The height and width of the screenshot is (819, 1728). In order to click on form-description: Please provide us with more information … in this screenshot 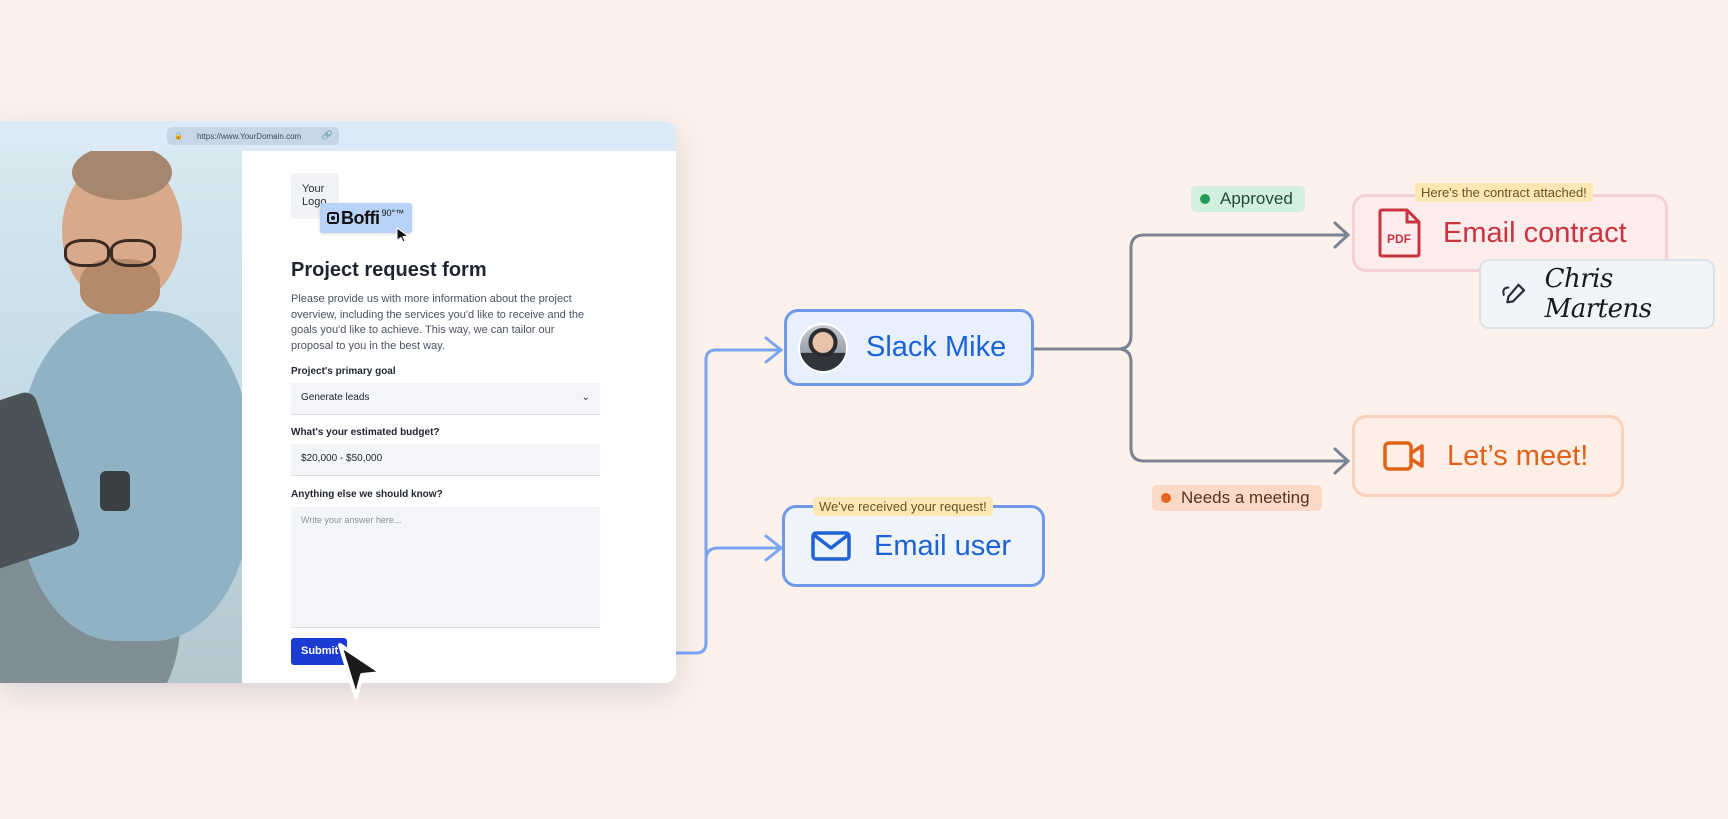, I will do `click(438, 322)`.